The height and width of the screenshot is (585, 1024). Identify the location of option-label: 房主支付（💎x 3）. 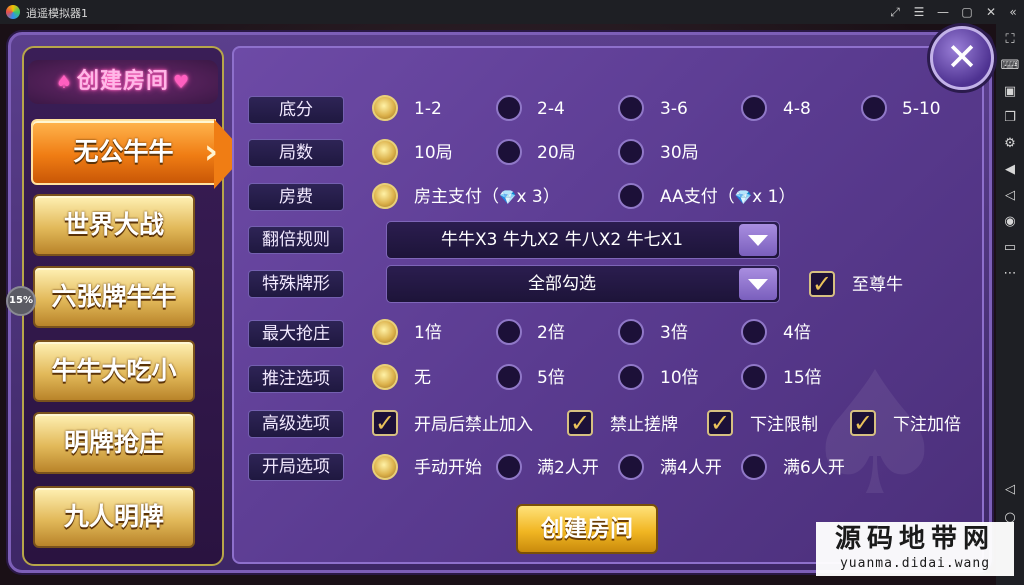
(487, 197).